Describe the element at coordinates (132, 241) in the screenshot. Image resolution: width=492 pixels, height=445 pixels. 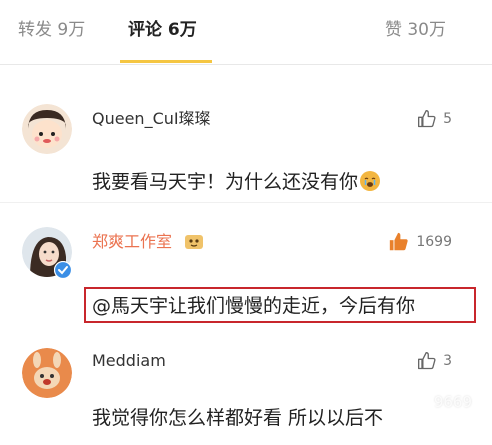
I see `username-text: 郑爽工作室` at that location.